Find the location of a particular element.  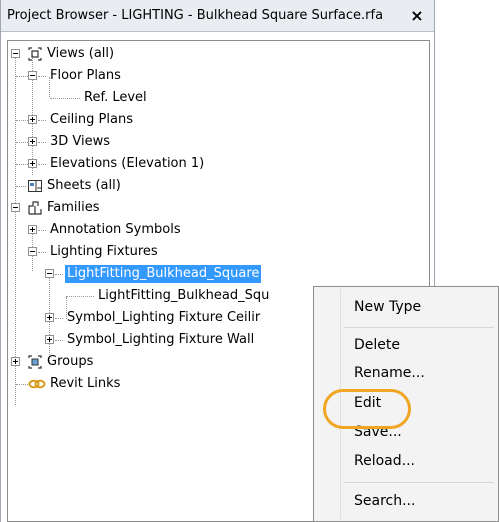

tree-row-sheets: Sheets (all) is located at coordinates (218, 186).